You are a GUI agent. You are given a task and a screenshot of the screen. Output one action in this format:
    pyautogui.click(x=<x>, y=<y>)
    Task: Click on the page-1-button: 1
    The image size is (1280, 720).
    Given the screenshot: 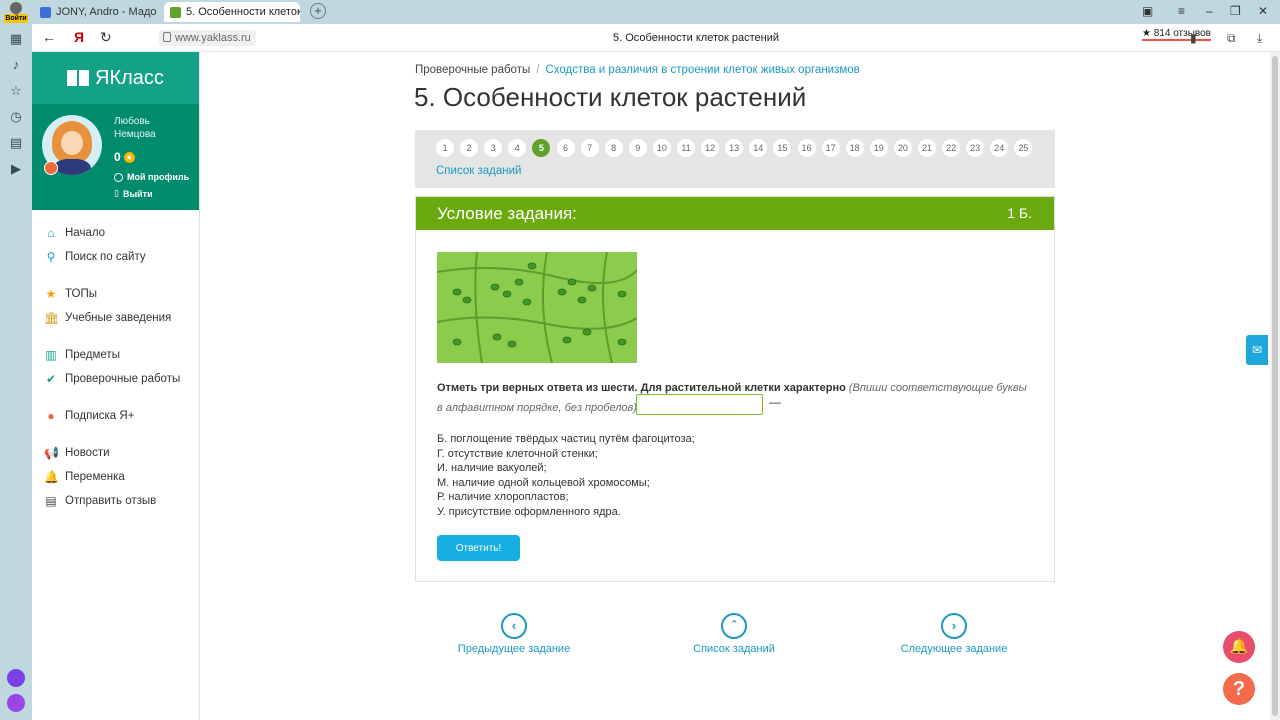 What is the action you would take?
    pyautogui.click(x=445, y=148)
    